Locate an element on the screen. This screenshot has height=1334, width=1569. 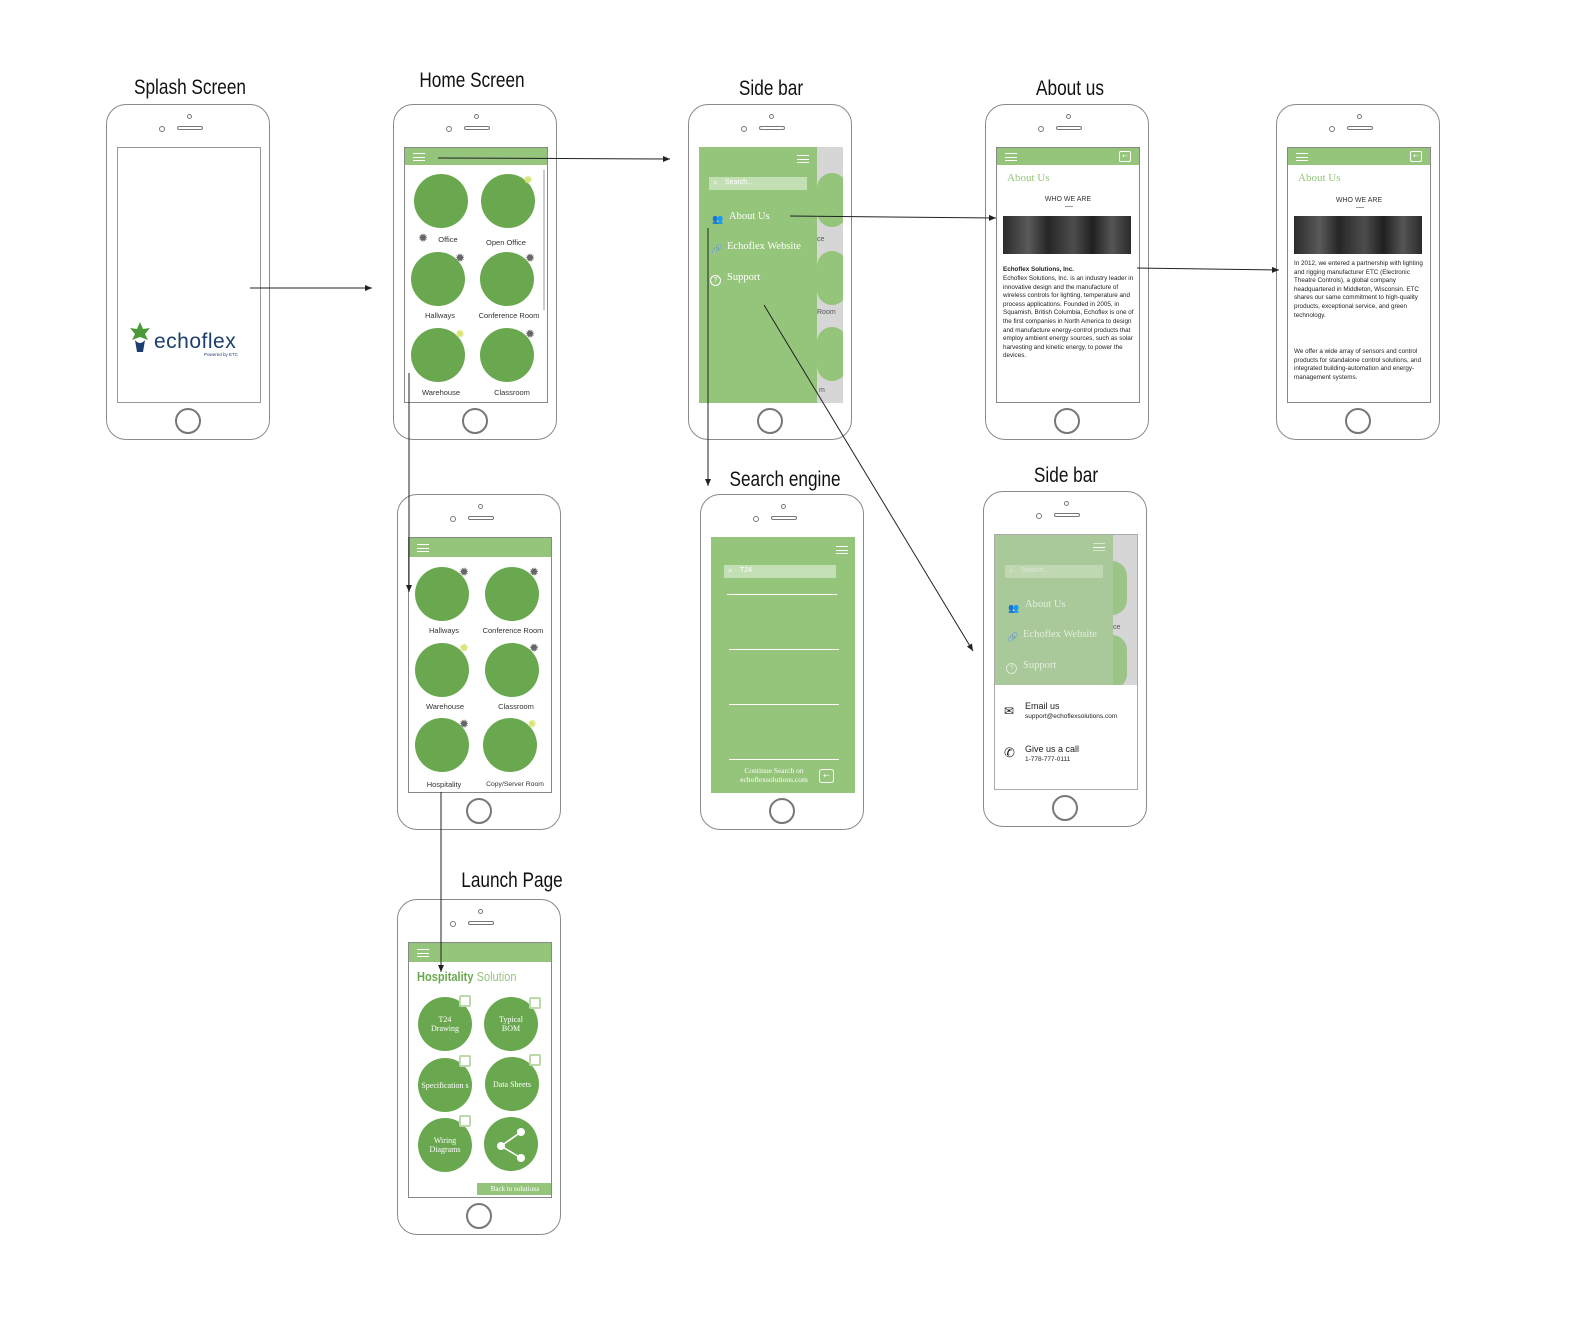
echoflex-logo: echoflex is located at coordinates (195, 341).